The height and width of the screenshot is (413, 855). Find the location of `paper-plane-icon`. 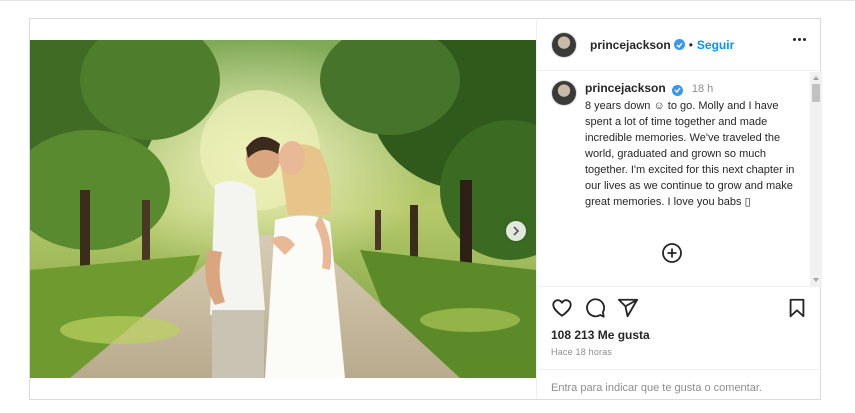

paper-plane-icon is located at coordinates (628, 308).